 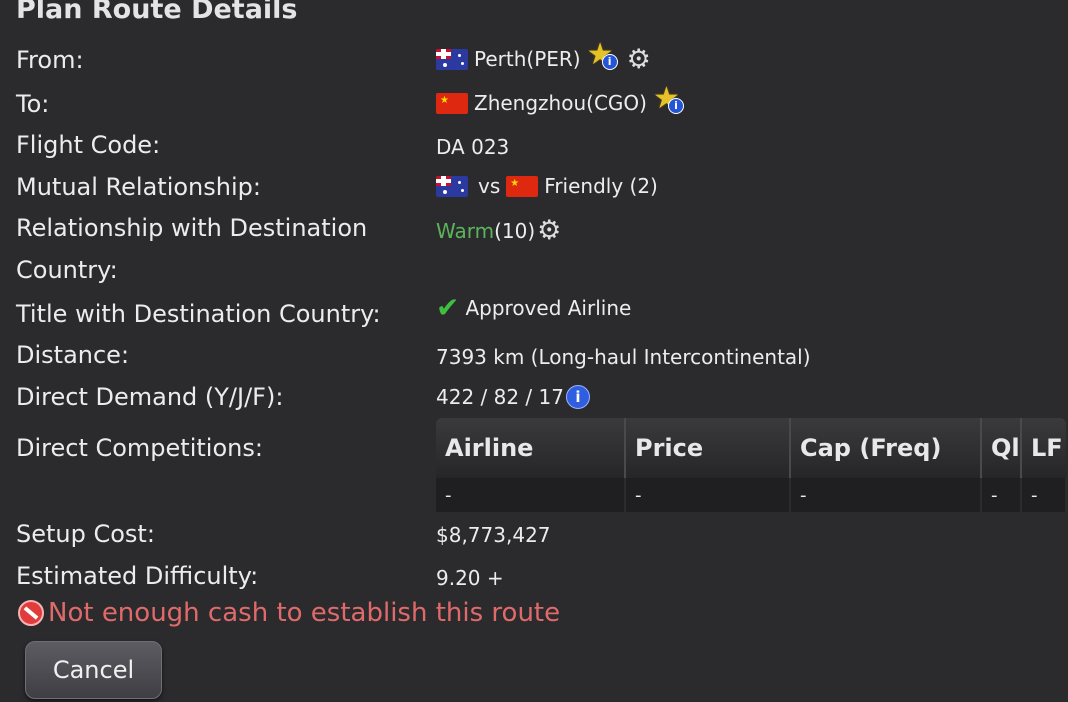 I want to click on table-row: - - - - -, so click(x=751, y=495).